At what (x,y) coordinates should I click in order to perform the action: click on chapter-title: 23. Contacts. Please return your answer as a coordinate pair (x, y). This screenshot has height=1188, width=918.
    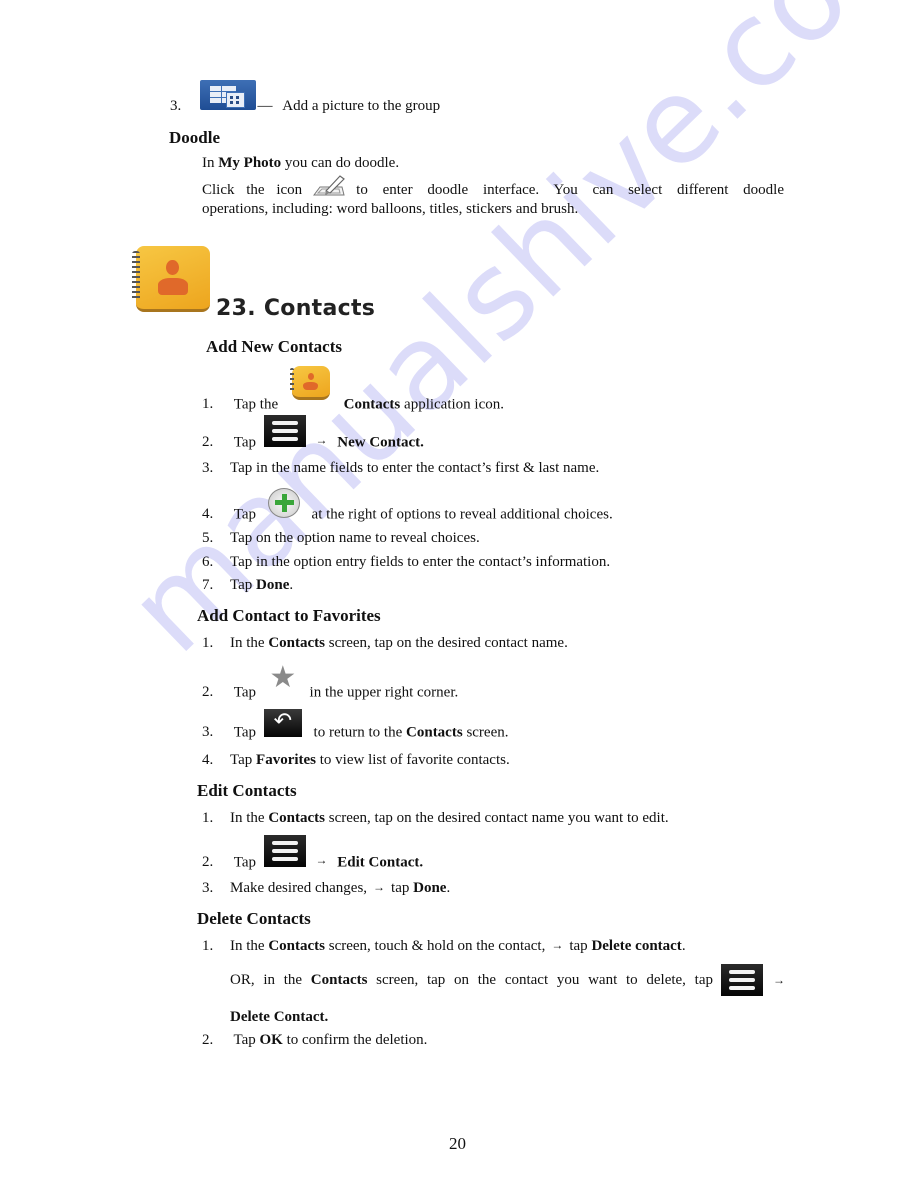
    Looking at the image, I should click on (296, 308).